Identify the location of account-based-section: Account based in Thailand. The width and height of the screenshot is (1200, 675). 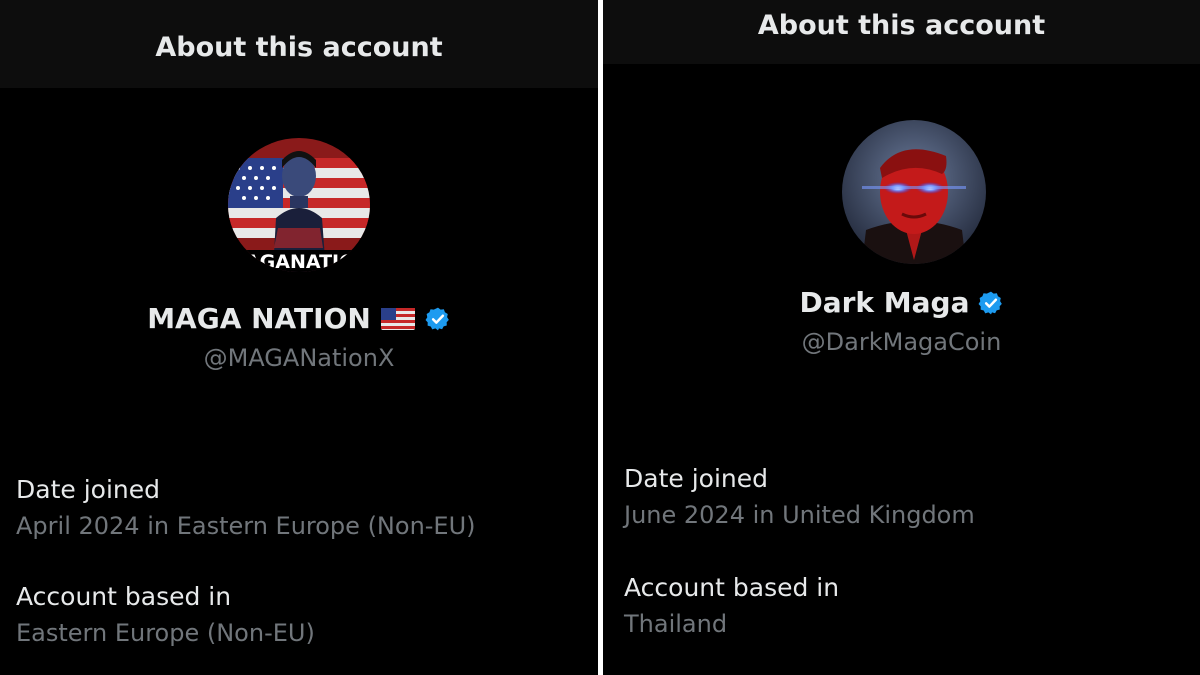
(907, 606).